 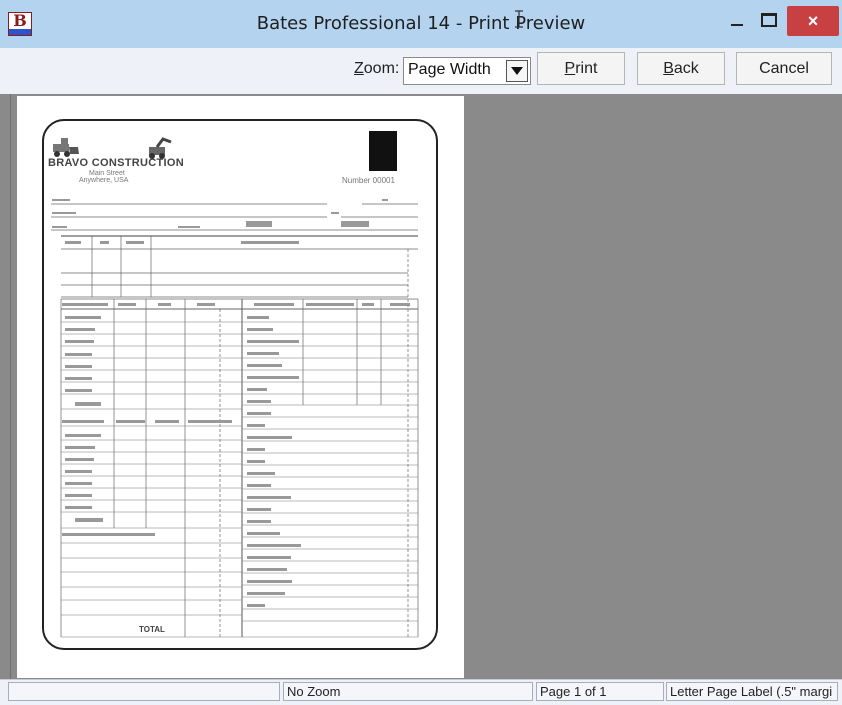 I want to click on status-zoom: No Zoom, so click(x=408, y=691).